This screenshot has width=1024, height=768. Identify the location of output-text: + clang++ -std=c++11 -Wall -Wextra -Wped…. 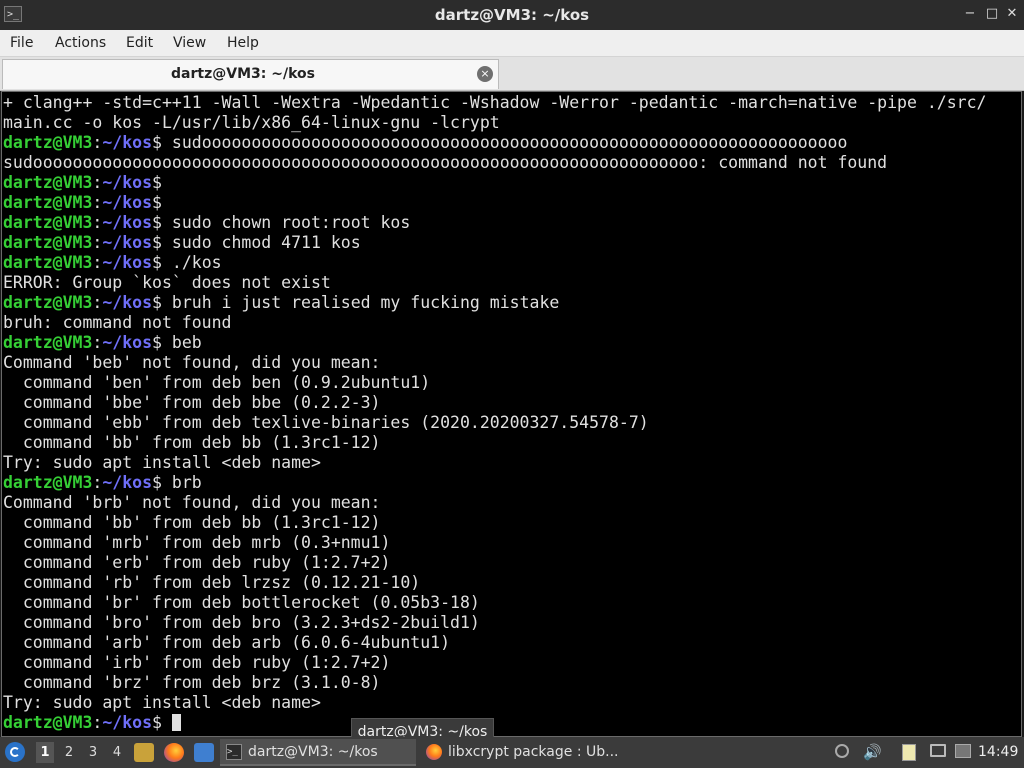
(495, 102).